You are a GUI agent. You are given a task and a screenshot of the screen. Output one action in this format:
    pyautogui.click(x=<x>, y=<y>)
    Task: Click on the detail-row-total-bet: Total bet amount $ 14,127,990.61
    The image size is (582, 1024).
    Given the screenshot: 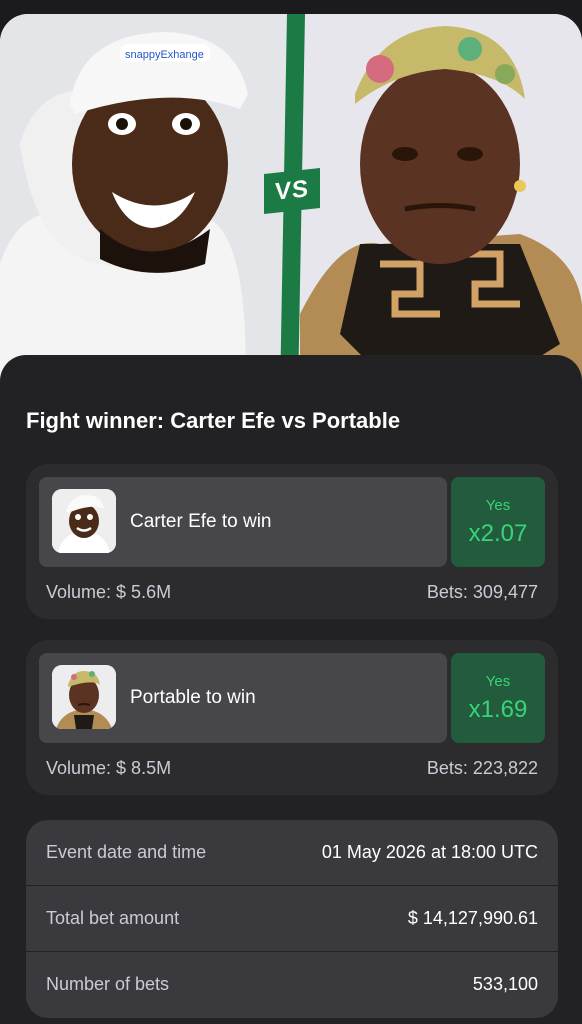 What is the action you would take?
    pyautogui.click(x=292, y=919)
    